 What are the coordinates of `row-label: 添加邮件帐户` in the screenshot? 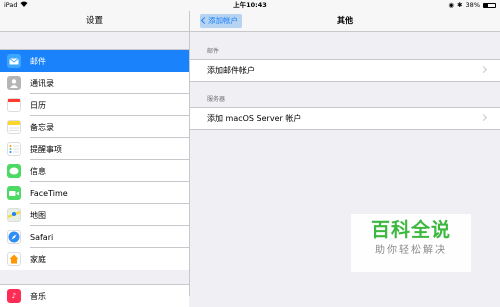 It's located at (231, 70).